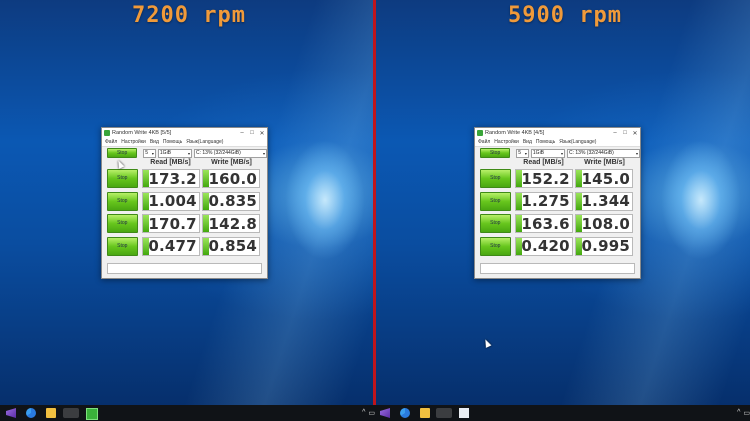 The image size is (750, 421). I want to click on document-icon, so click(464, 413).